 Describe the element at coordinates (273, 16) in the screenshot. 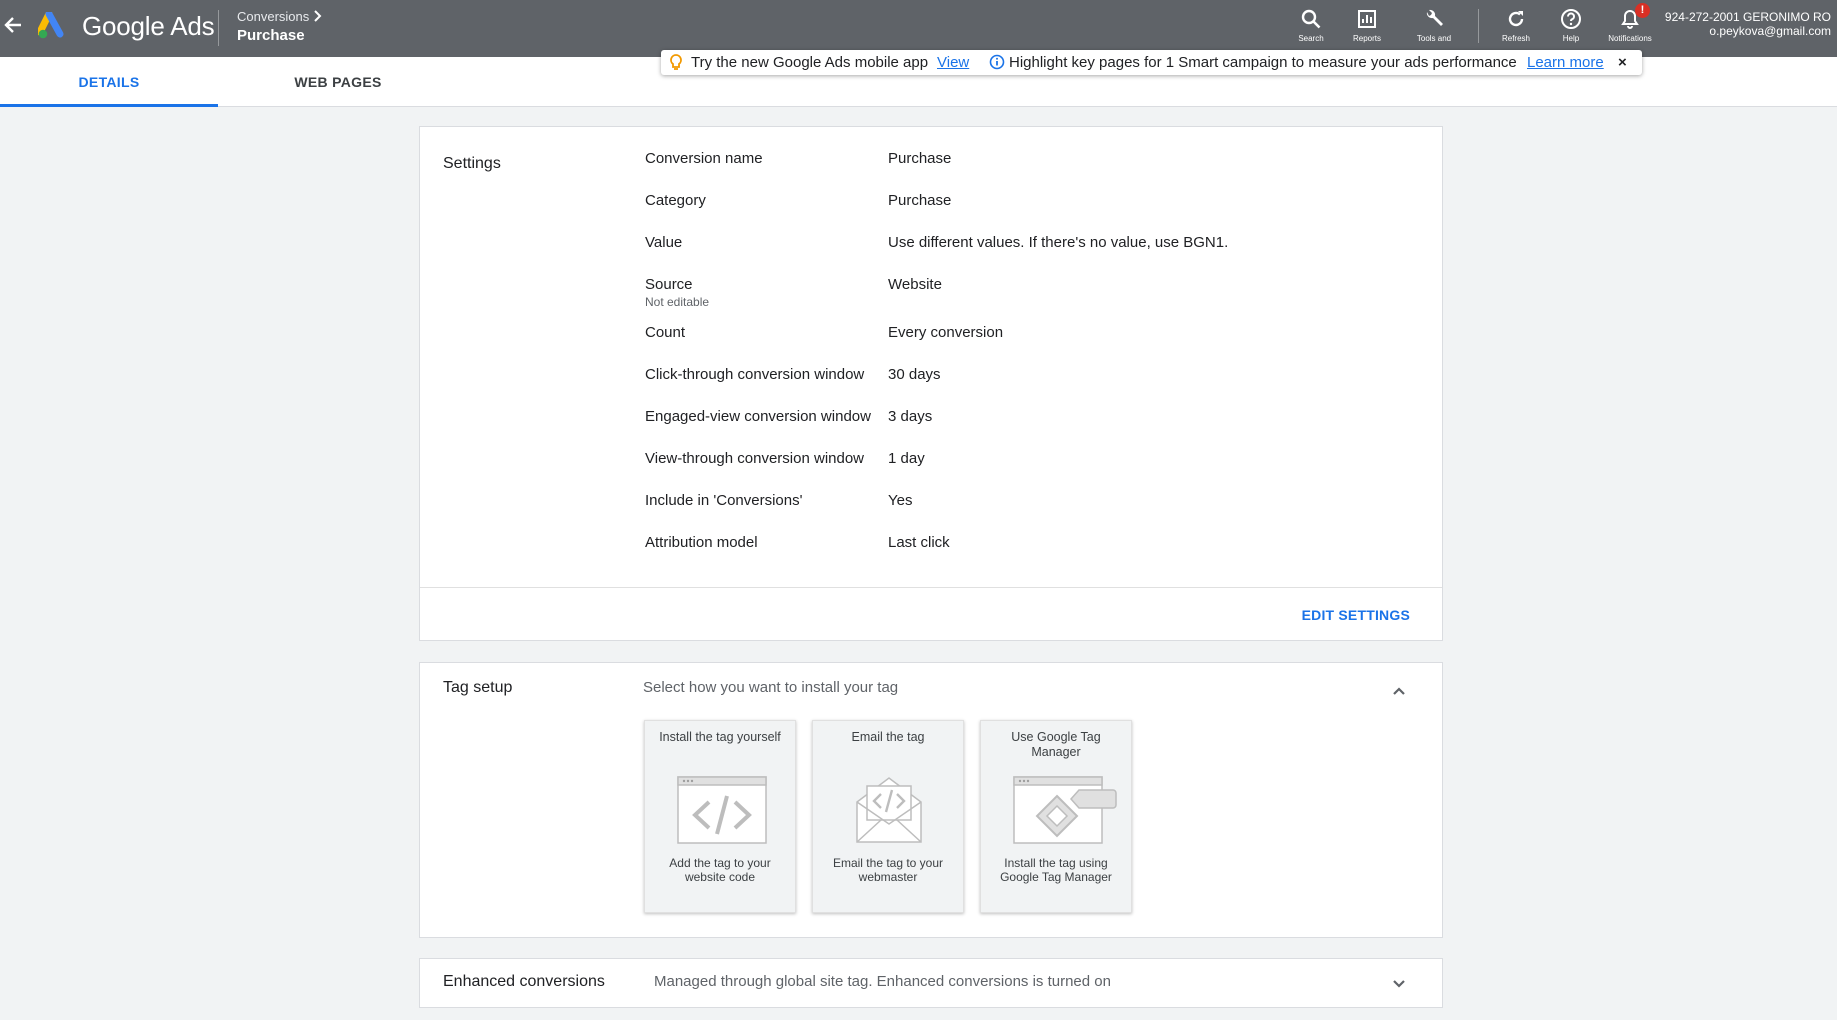

I see `breadcrumb-conversions: Conversions` at that location.